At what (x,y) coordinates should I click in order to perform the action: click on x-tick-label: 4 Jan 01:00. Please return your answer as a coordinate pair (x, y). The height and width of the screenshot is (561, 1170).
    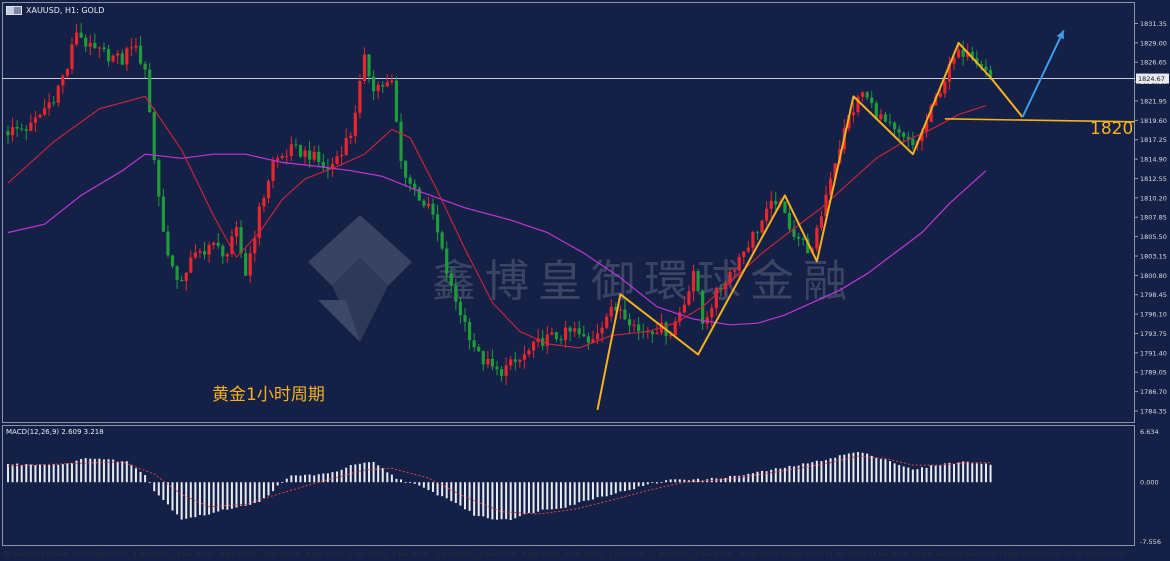
    Looking at the image, I should click on (237, 554).